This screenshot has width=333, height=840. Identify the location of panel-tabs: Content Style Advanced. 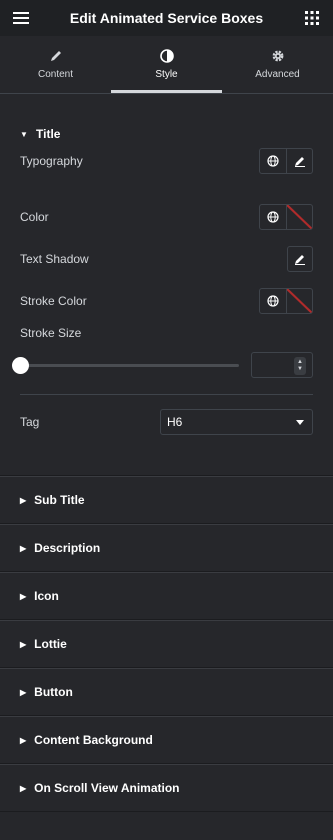
(166, 65).